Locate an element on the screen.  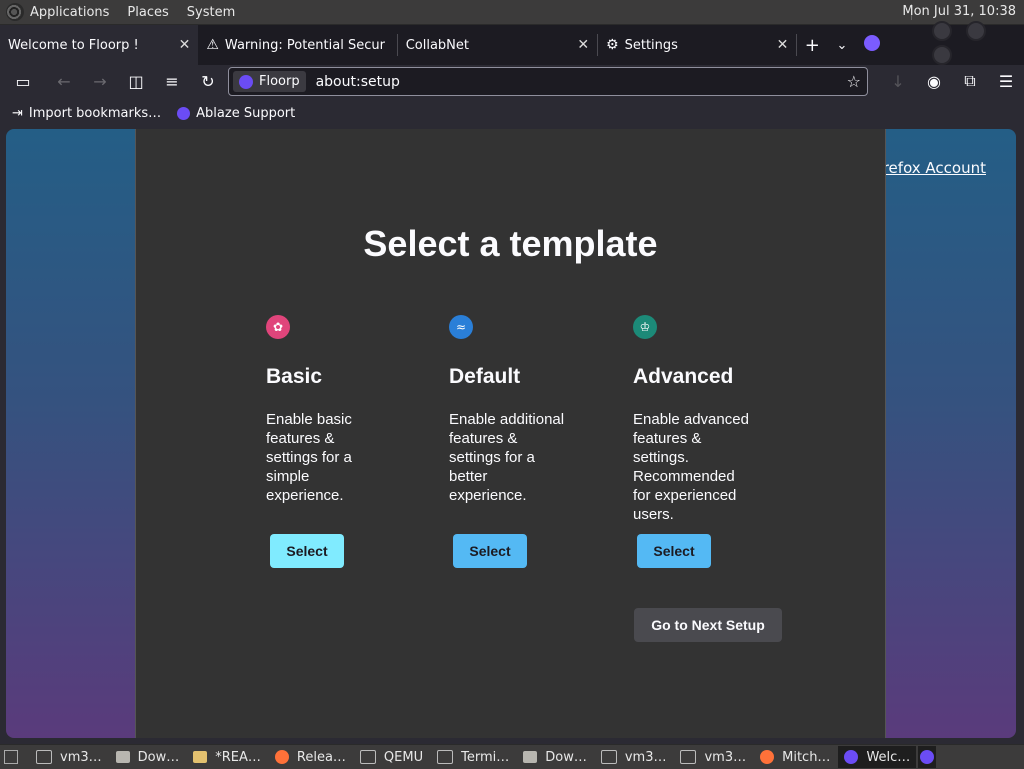
hamburger-menu-icon: ☰ is located at coordinates (1006, 81).